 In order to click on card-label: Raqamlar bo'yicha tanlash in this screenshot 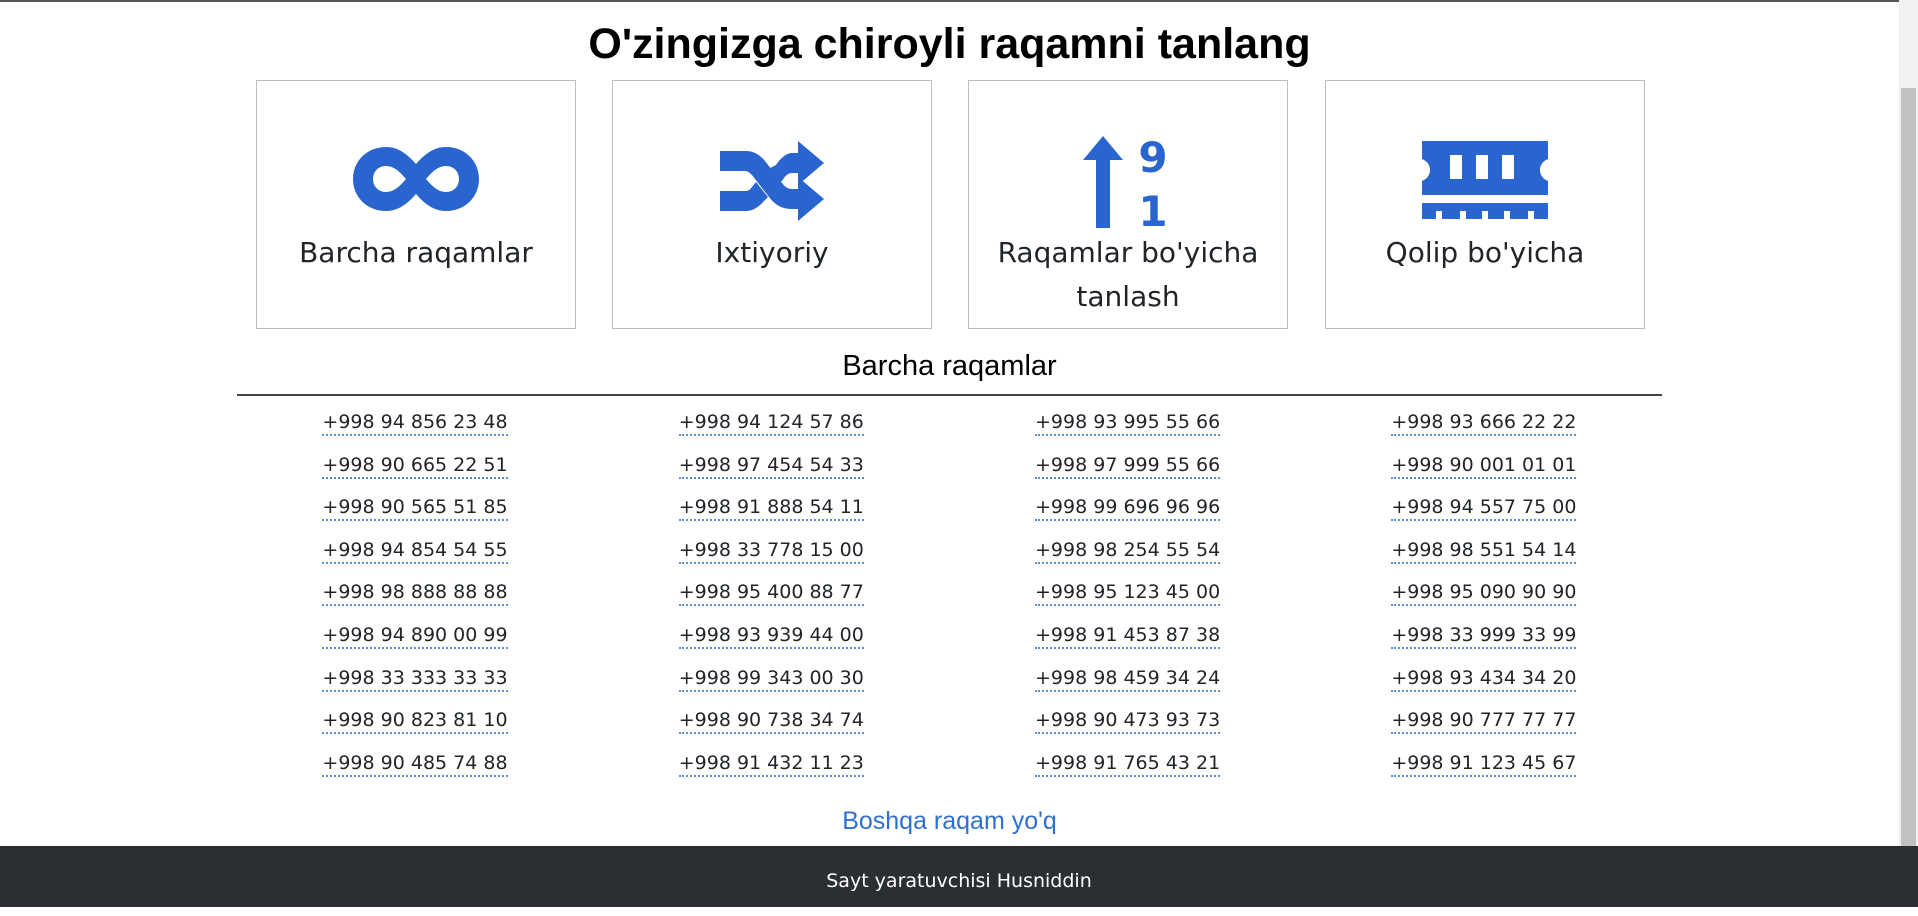, I will do `click(1128, 274)`.